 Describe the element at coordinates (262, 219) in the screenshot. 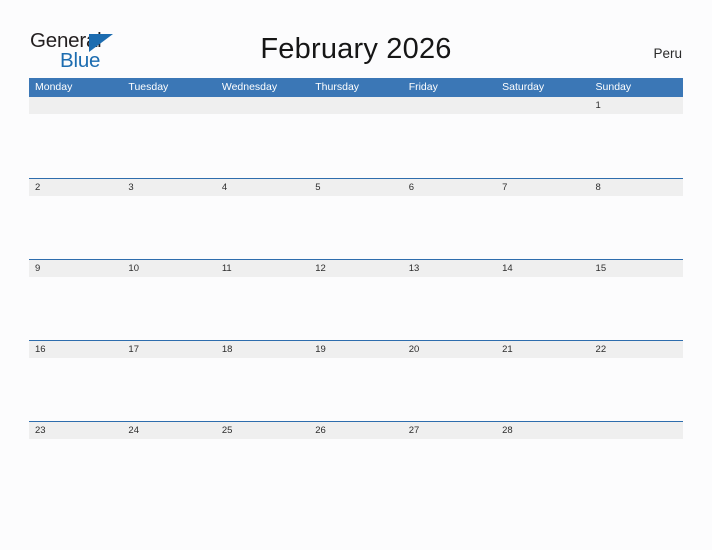

I see `day-cell: 4` at that location.